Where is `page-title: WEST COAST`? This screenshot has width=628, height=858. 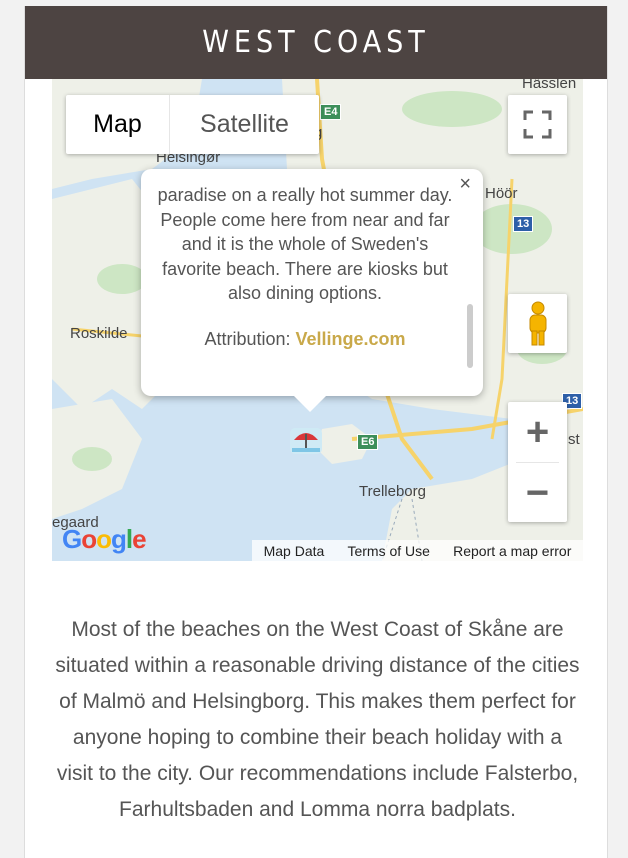 page-title: WEST COAST is located at coordinates (316, 42).